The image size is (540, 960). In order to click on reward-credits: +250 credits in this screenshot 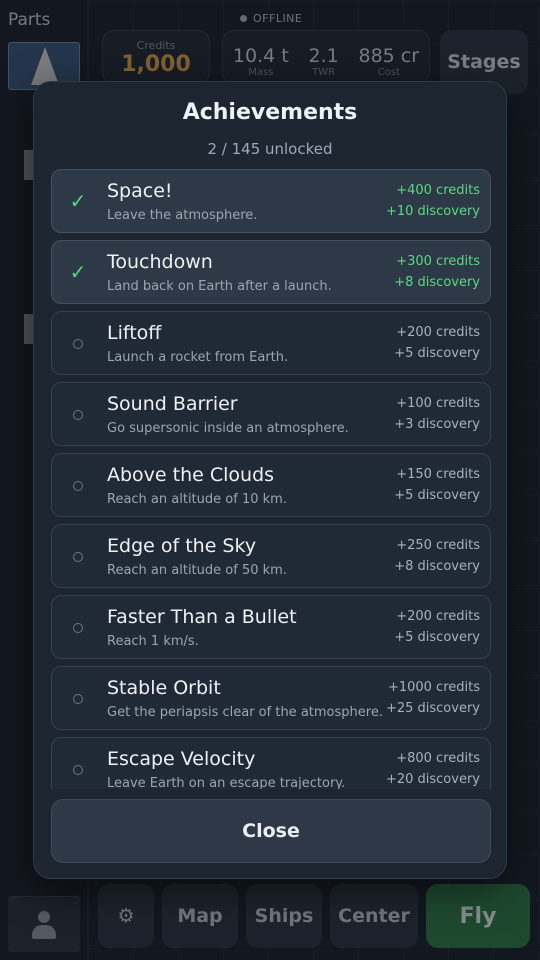, I will do `click(438, 545)`.